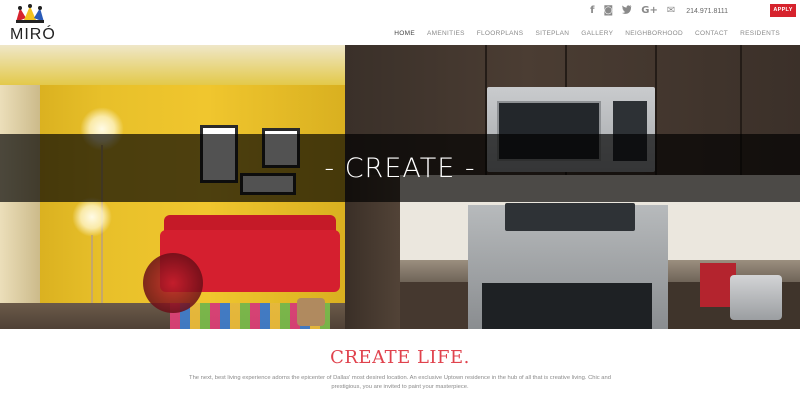  I want to click on jester-hat-icon, so click(30, 13).